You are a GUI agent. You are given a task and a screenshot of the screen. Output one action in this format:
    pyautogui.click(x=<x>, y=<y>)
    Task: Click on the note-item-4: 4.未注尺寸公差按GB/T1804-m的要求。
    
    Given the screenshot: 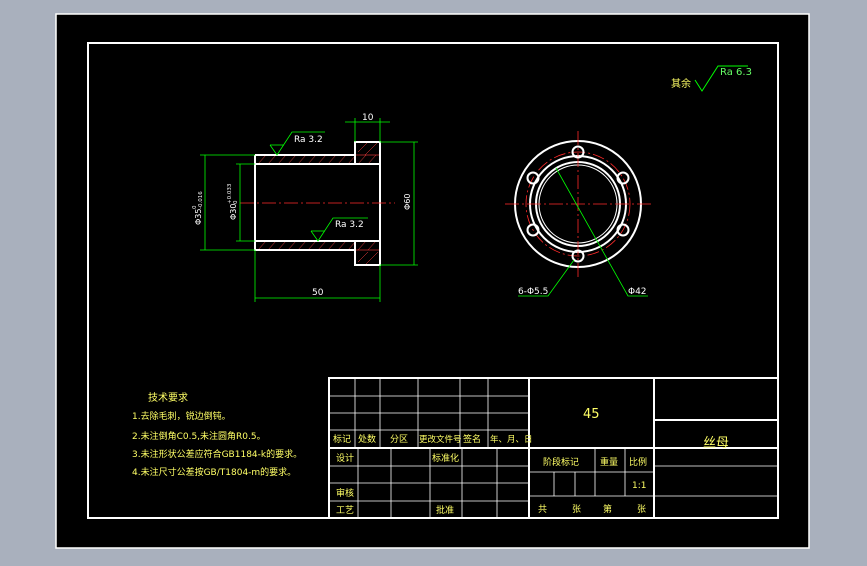 What is the action you would take?
    pyautogui.click(x=214, y=472)
    